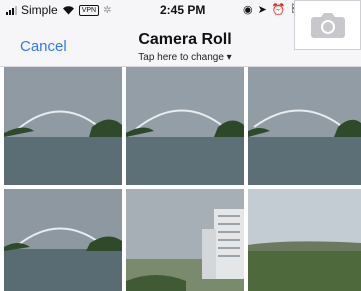 The height and width of the screenshot is (291, 361). I want to click on wifi-icon, so click(68, 10).